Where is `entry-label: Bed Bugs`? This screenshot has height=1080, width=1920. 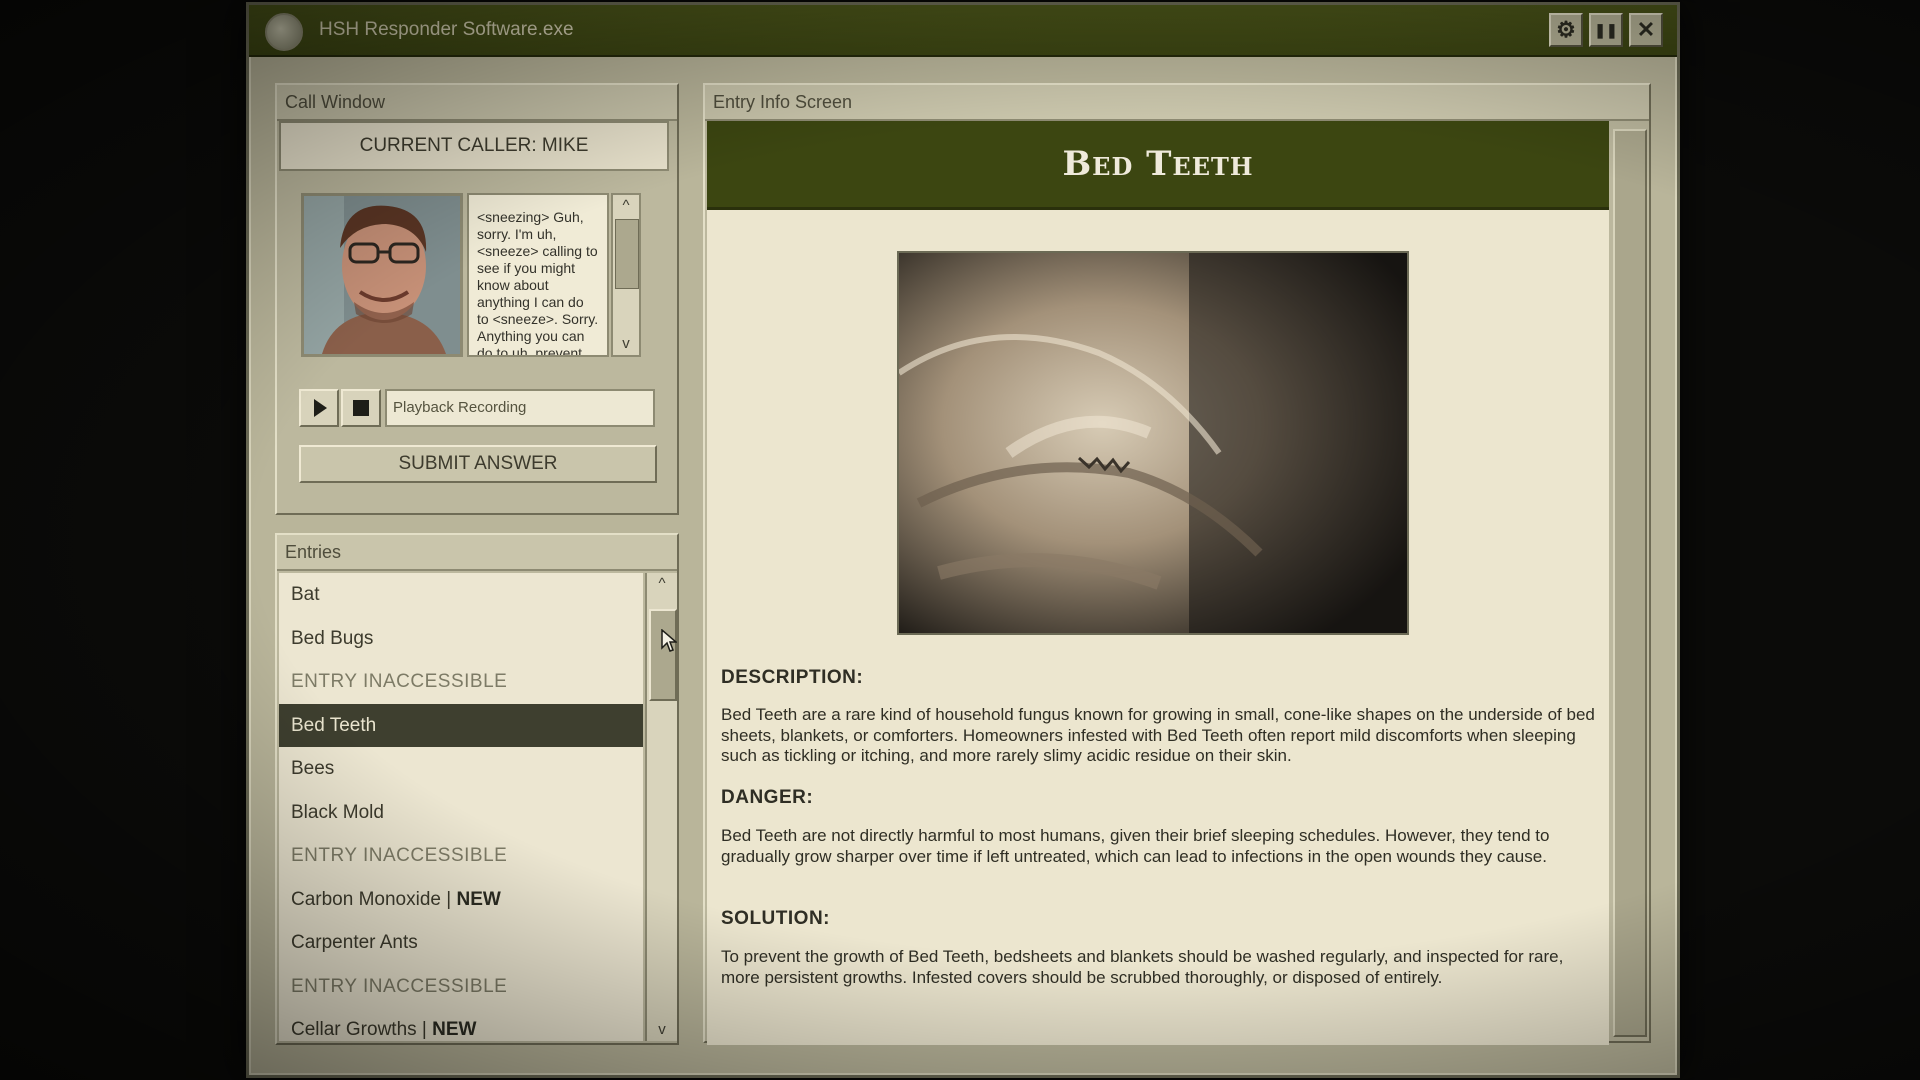 entry-label: Bed Bugs is located at coordinates (332, 638).